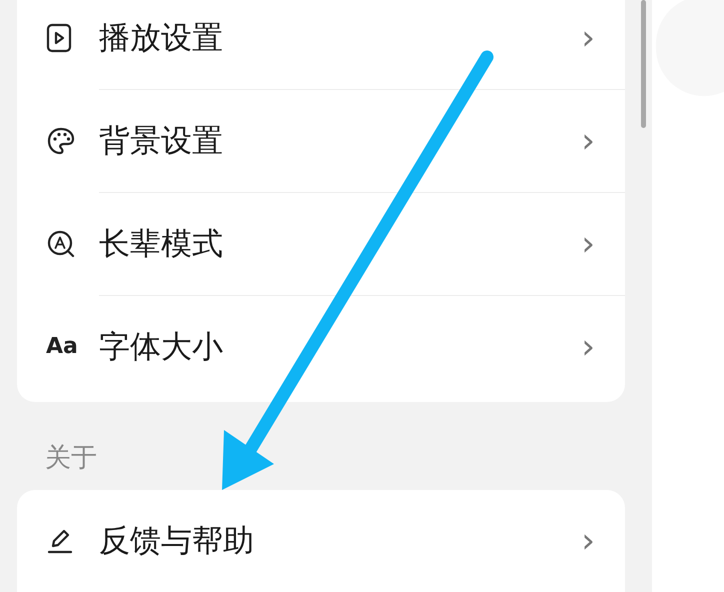 This screenshot has height=592, width=724. What do you see at coordinates (62, 347) in the screenshot?
I see `font-size-icon: Aa` at bounding box center [62, 347].